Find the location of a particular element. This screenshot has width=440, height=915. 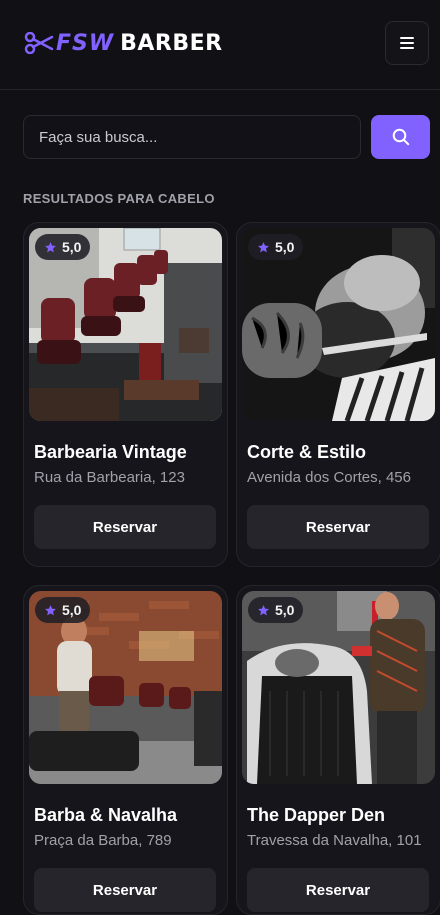

barbershop-name: Barbearia Vintage is located at coordinates (110, 452).